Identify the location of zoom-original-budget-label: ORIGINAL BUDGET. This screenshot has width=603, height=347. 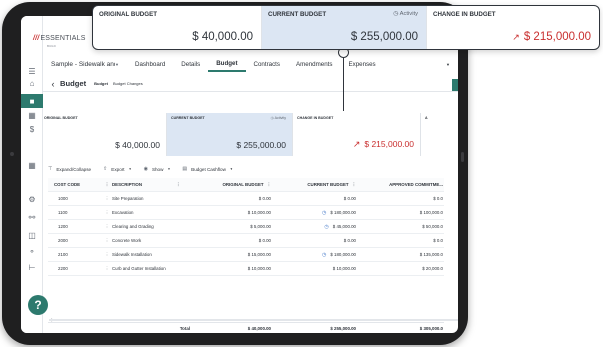
(128, 14).